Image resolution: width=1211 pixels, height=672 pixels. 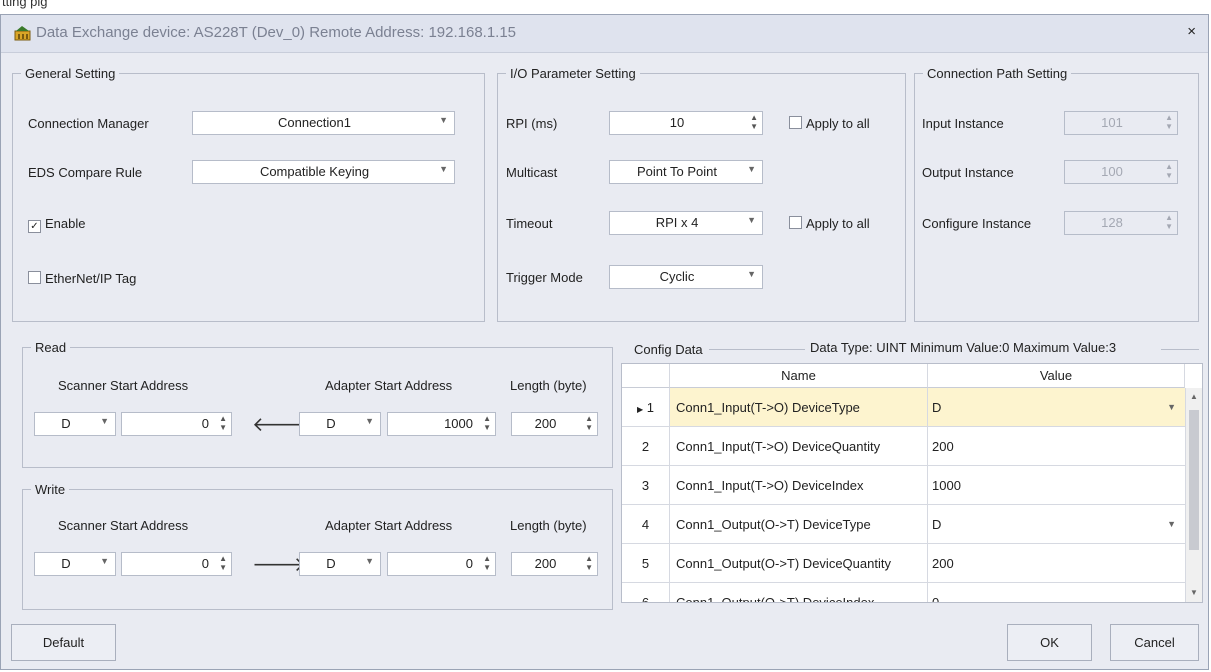 What do you see at coordinates (317, 404) in the screenshot?
I see `read-group: Read` at bounding box center [317, 404].